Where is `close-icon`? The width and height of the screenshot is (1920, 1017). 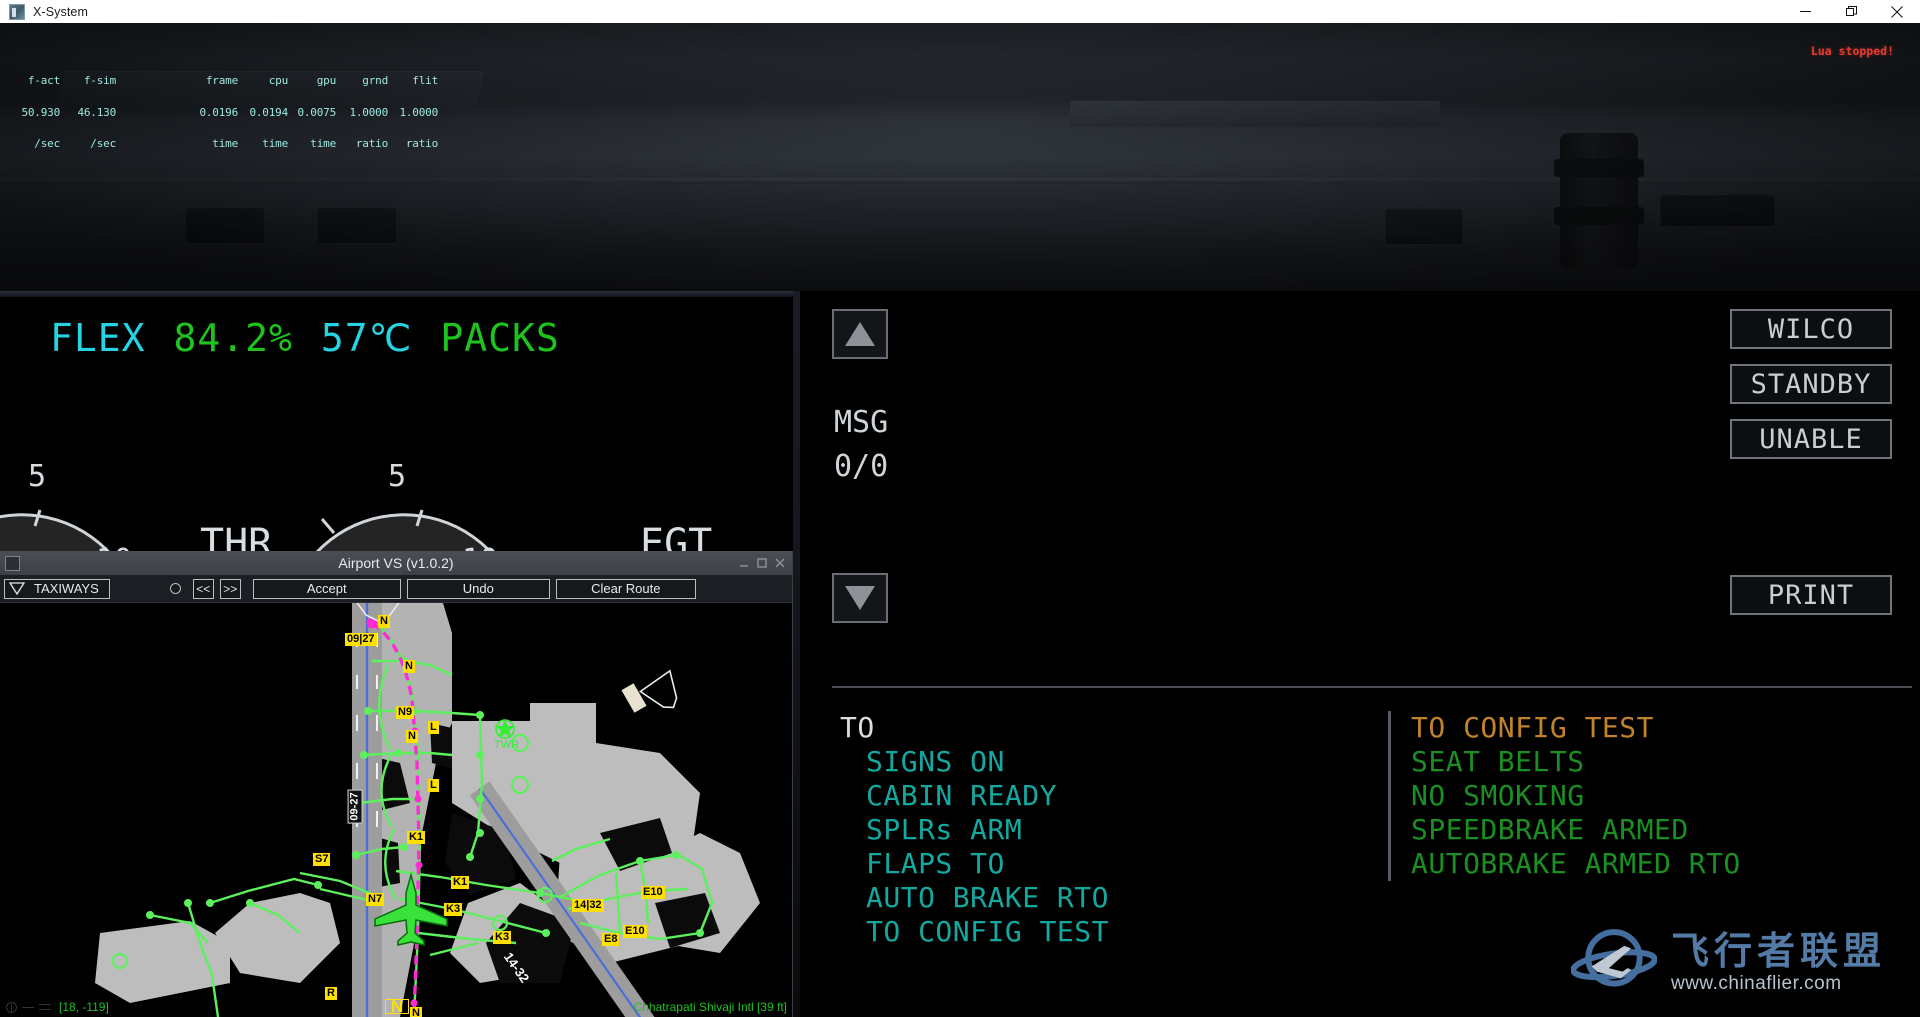 close-icon is located at coordinates (1897, 11).